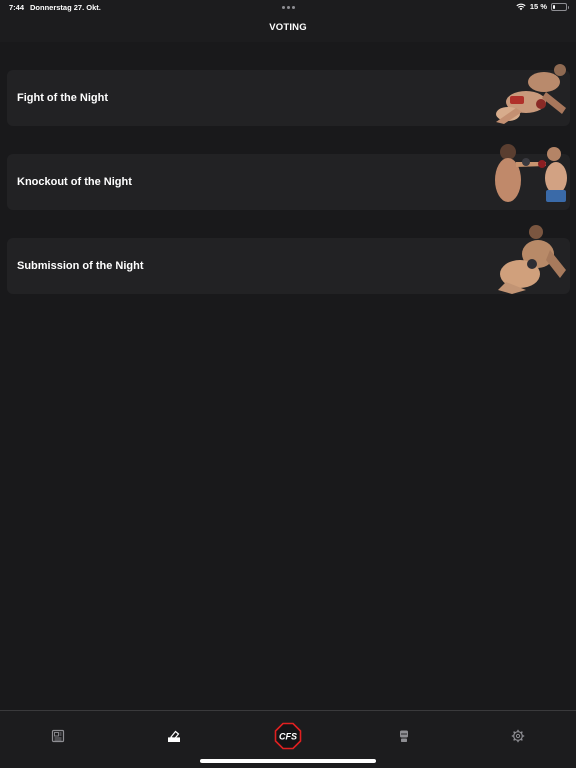 The width and height of the screenshot is (576, 768). I want to click on wifi-icon, so click(521, 7).